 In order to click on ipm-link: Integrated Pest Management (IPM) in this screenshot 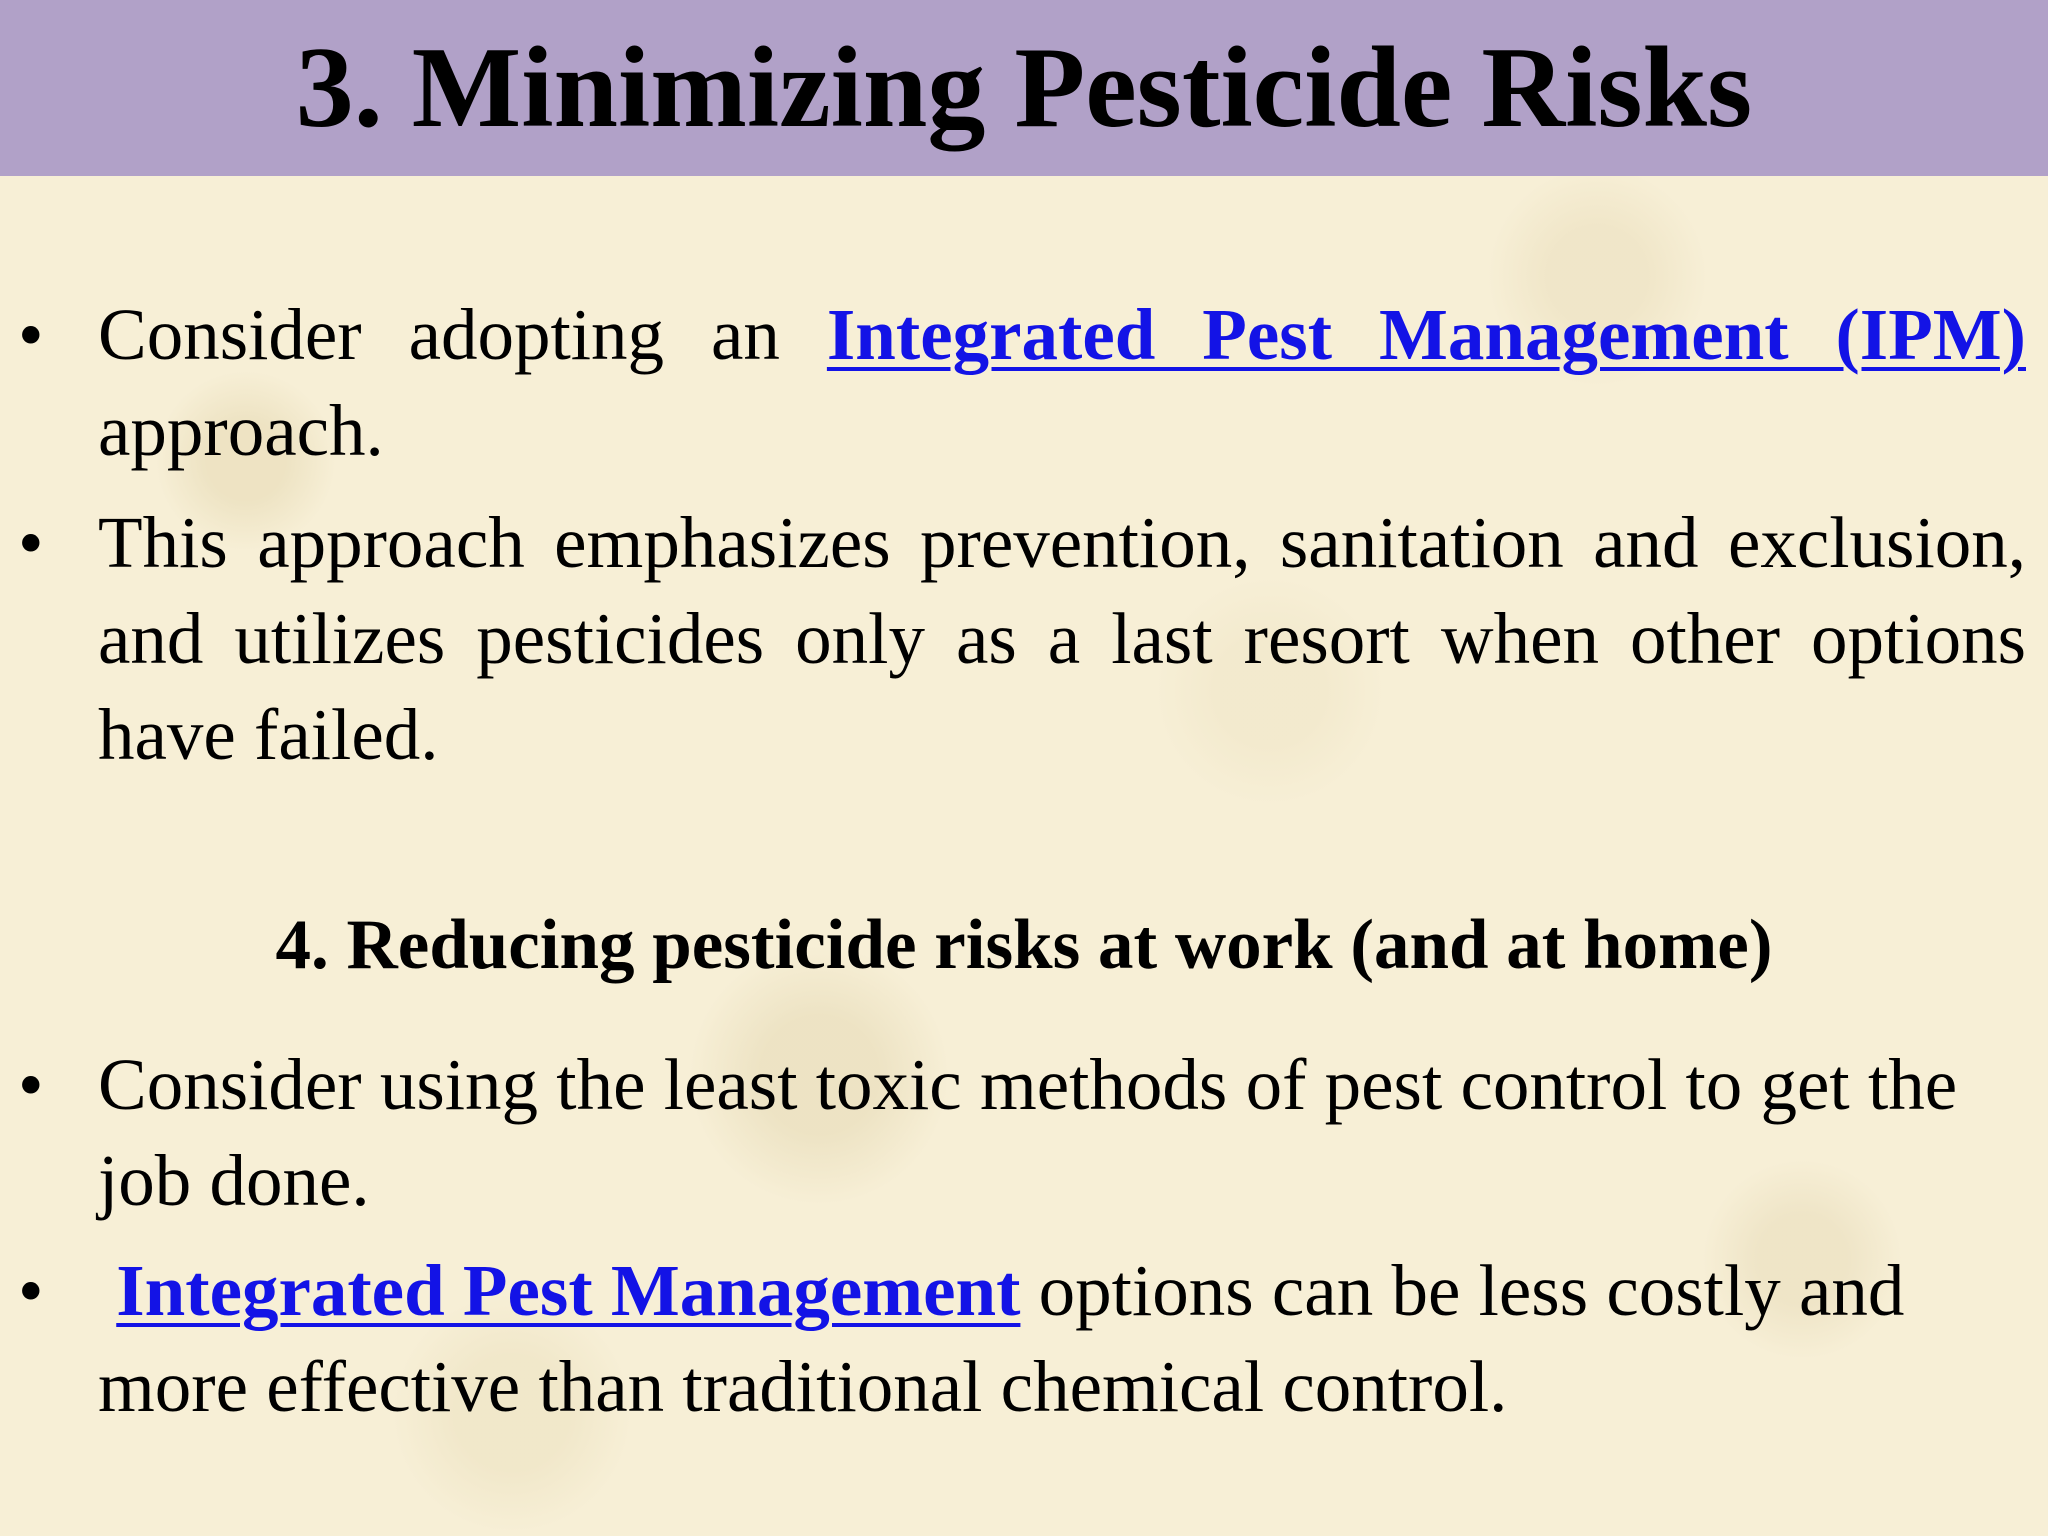, I will do `click(1426, 334)`.